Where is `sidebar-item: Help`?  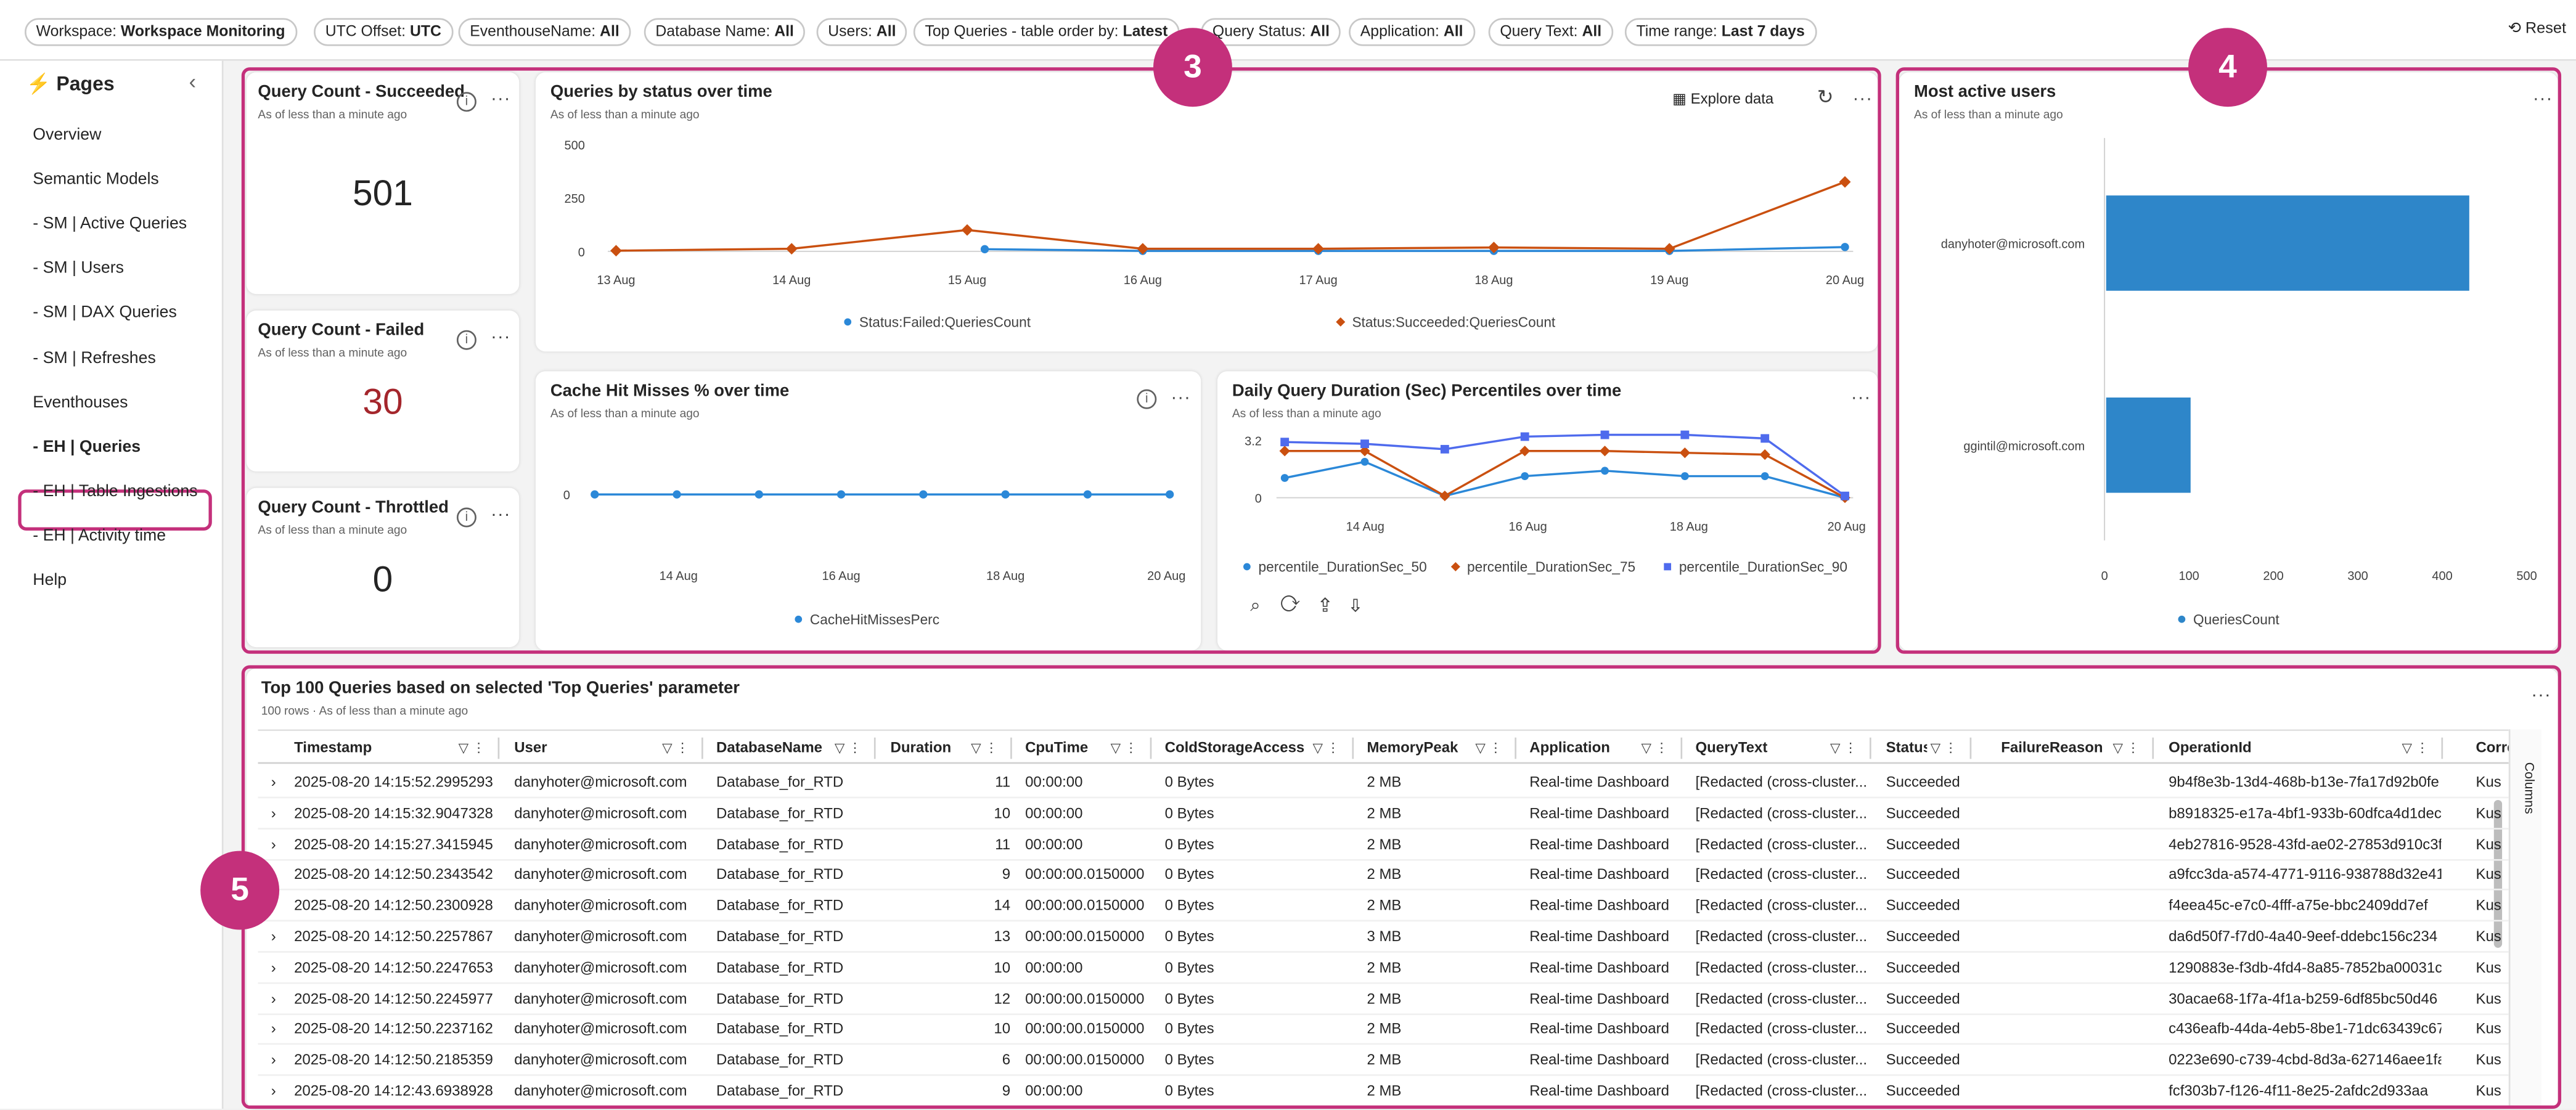
sidebar-item: Help is located at coordinates (50, 580).